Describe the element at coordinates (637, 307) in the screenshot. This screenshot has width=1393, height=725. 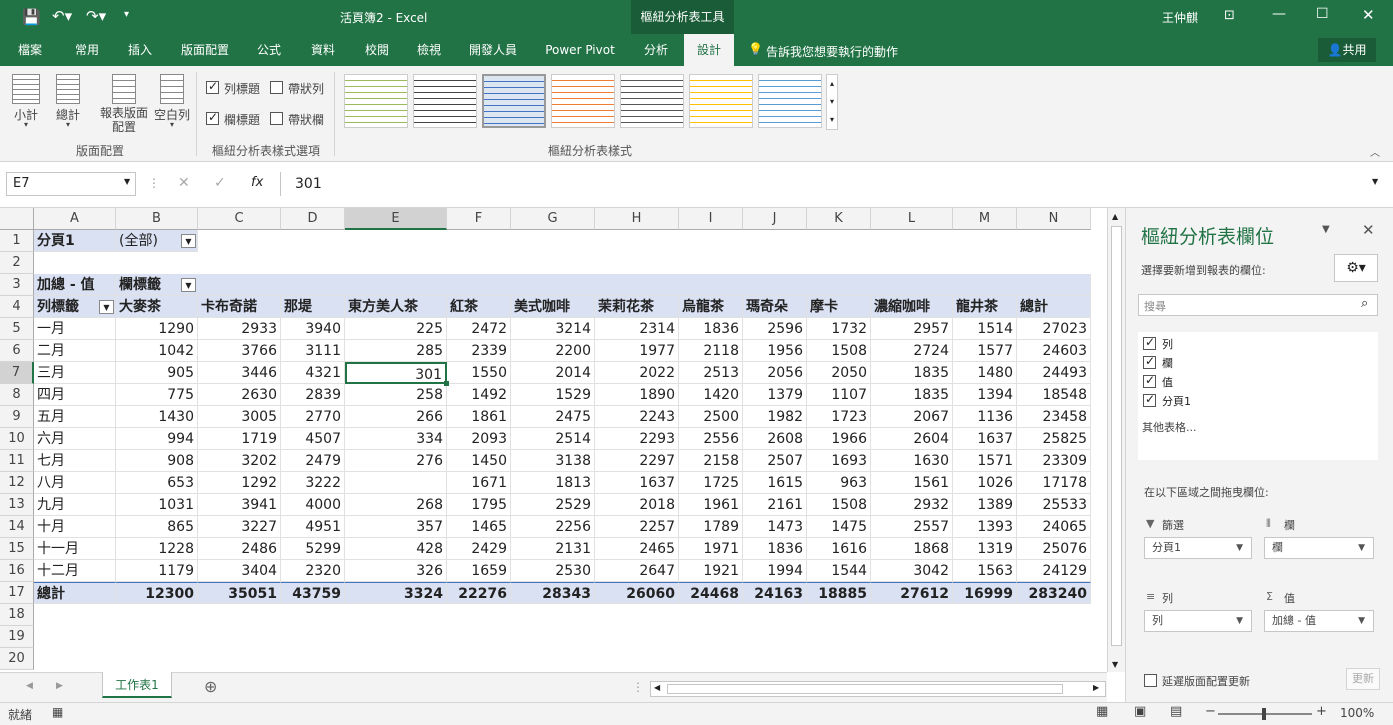
I see `column-field-header: 茉莉花茶` at that location.